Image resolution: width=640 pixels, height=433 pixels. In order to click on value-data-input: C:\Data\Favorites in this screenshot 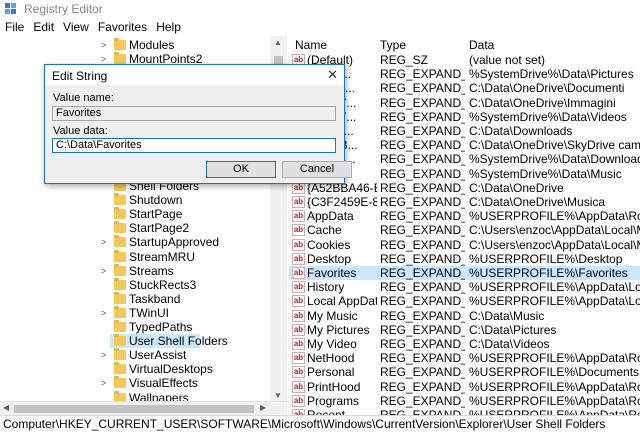, I will do `click(194, 145)`.